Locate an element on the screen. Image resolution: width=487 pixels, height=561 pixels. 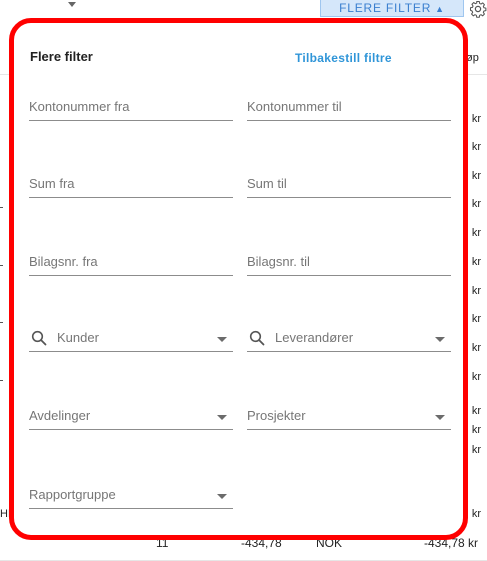
sum-from-label: Sum fra is located at coordinates (52, 183).